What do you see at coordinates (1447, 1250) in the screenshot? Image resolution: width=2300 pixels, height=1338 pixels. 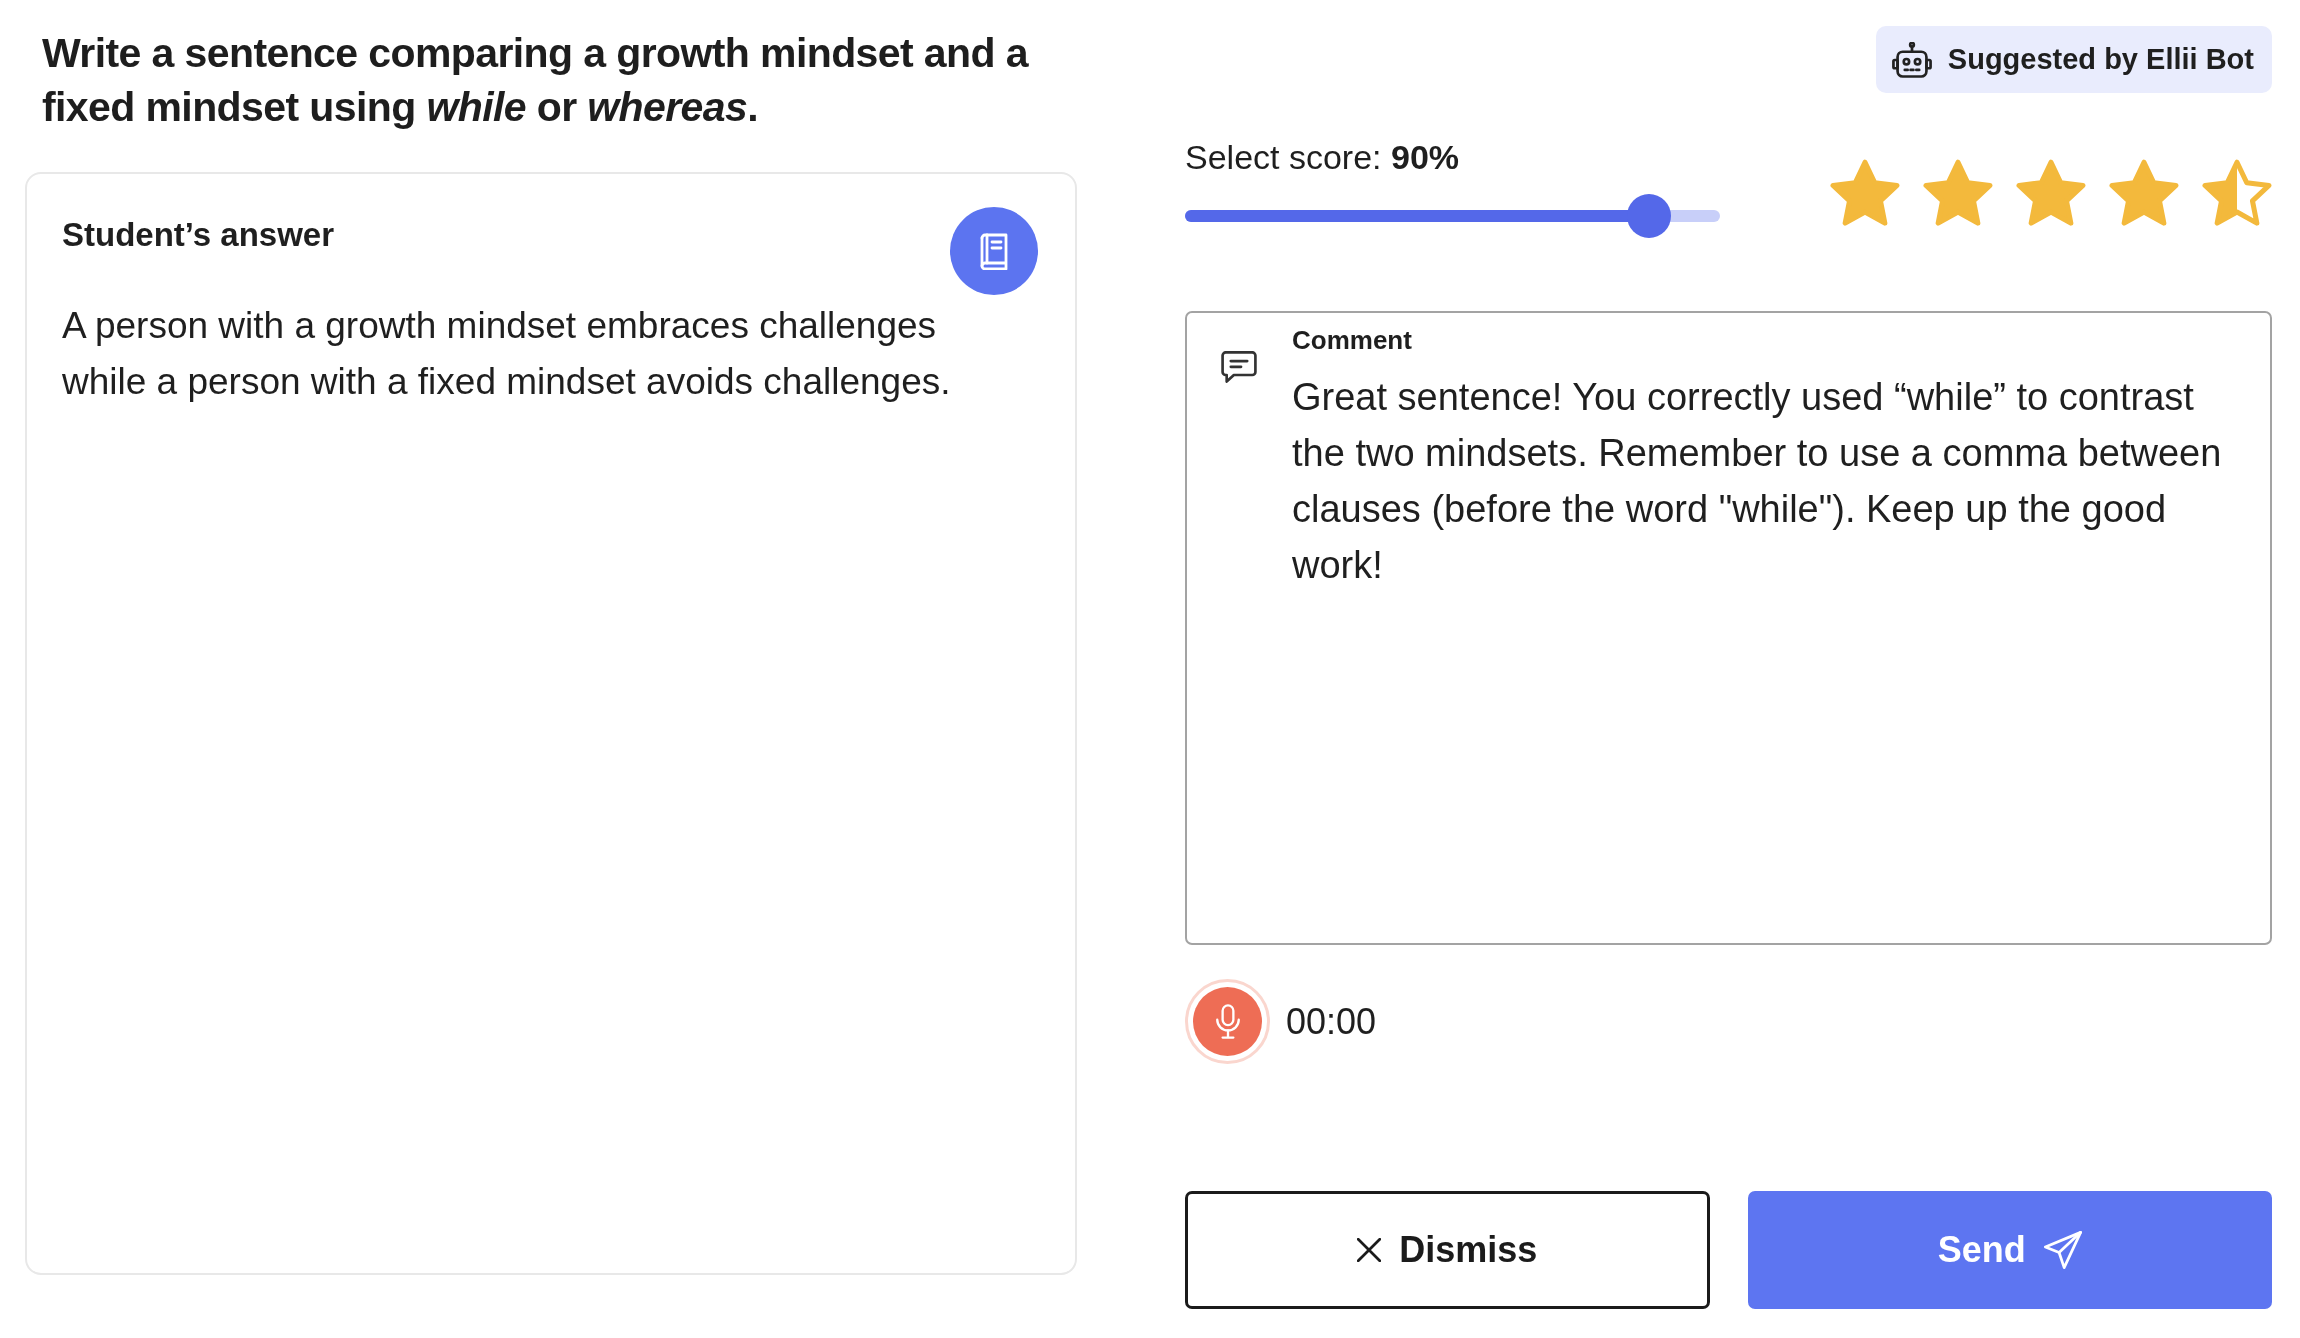 I see `dismiss-button: Dismiss` at bounding box center [1447, 1250].